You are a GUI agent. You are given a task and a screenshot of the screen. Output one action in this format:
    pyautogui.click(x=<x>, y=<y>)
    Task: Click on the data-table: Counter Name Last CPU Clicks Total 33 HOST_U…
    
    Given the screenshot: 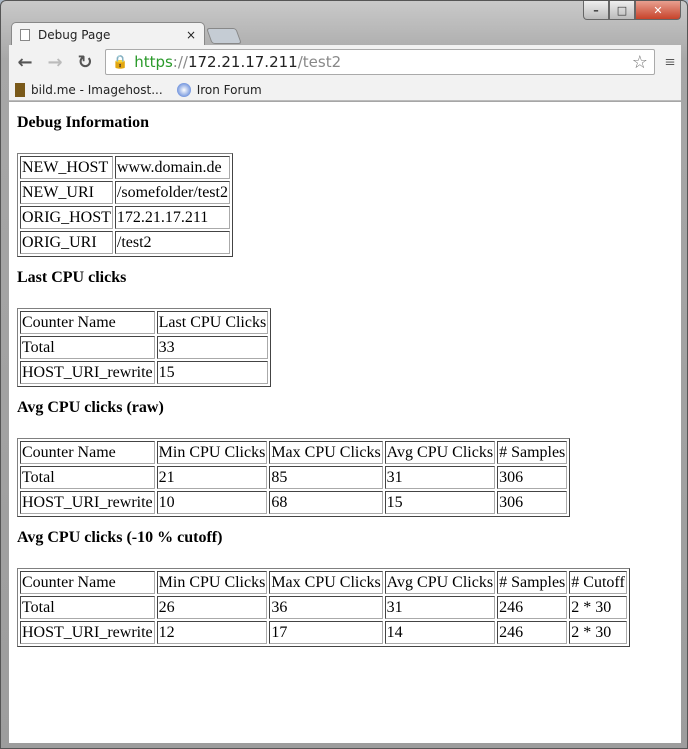 What is the action you would take?
    pyautogui.click(x=144, y=347)
    